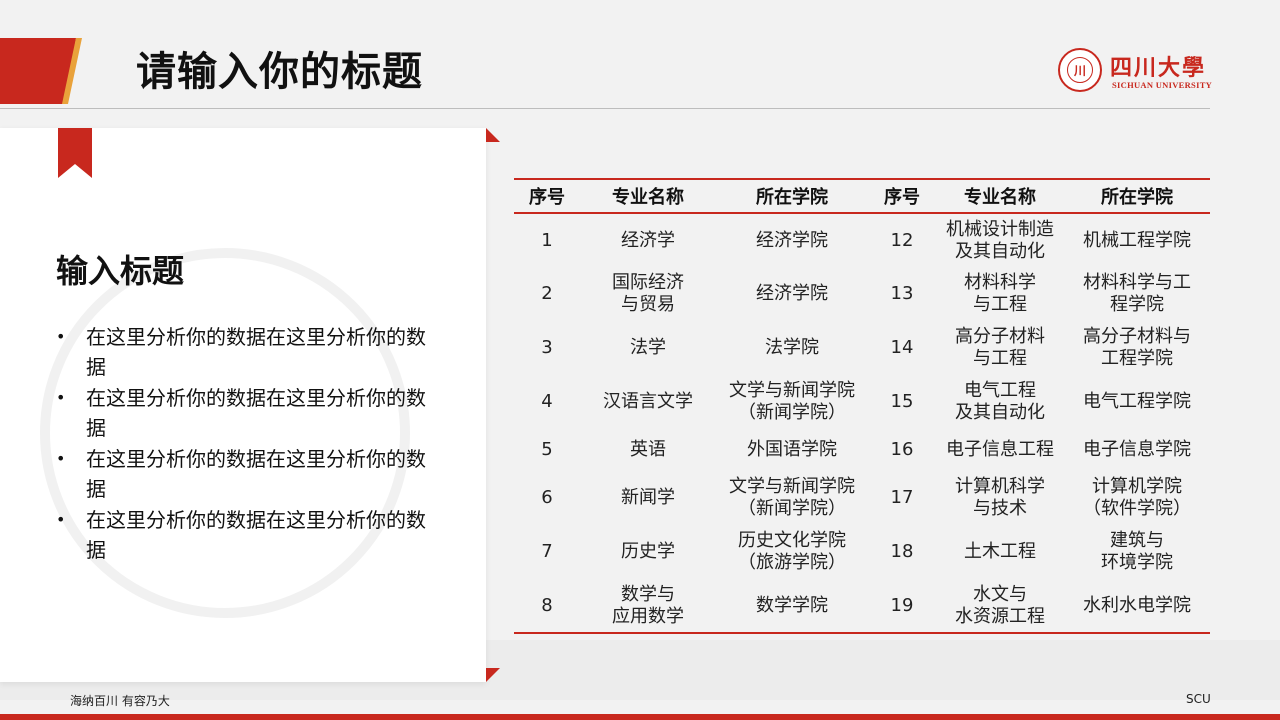 This screenshot has width=1280, height=720. Describe the element at coordinates (792, 347) in the screenshot. I see `table-cell: 法学院` at that location.